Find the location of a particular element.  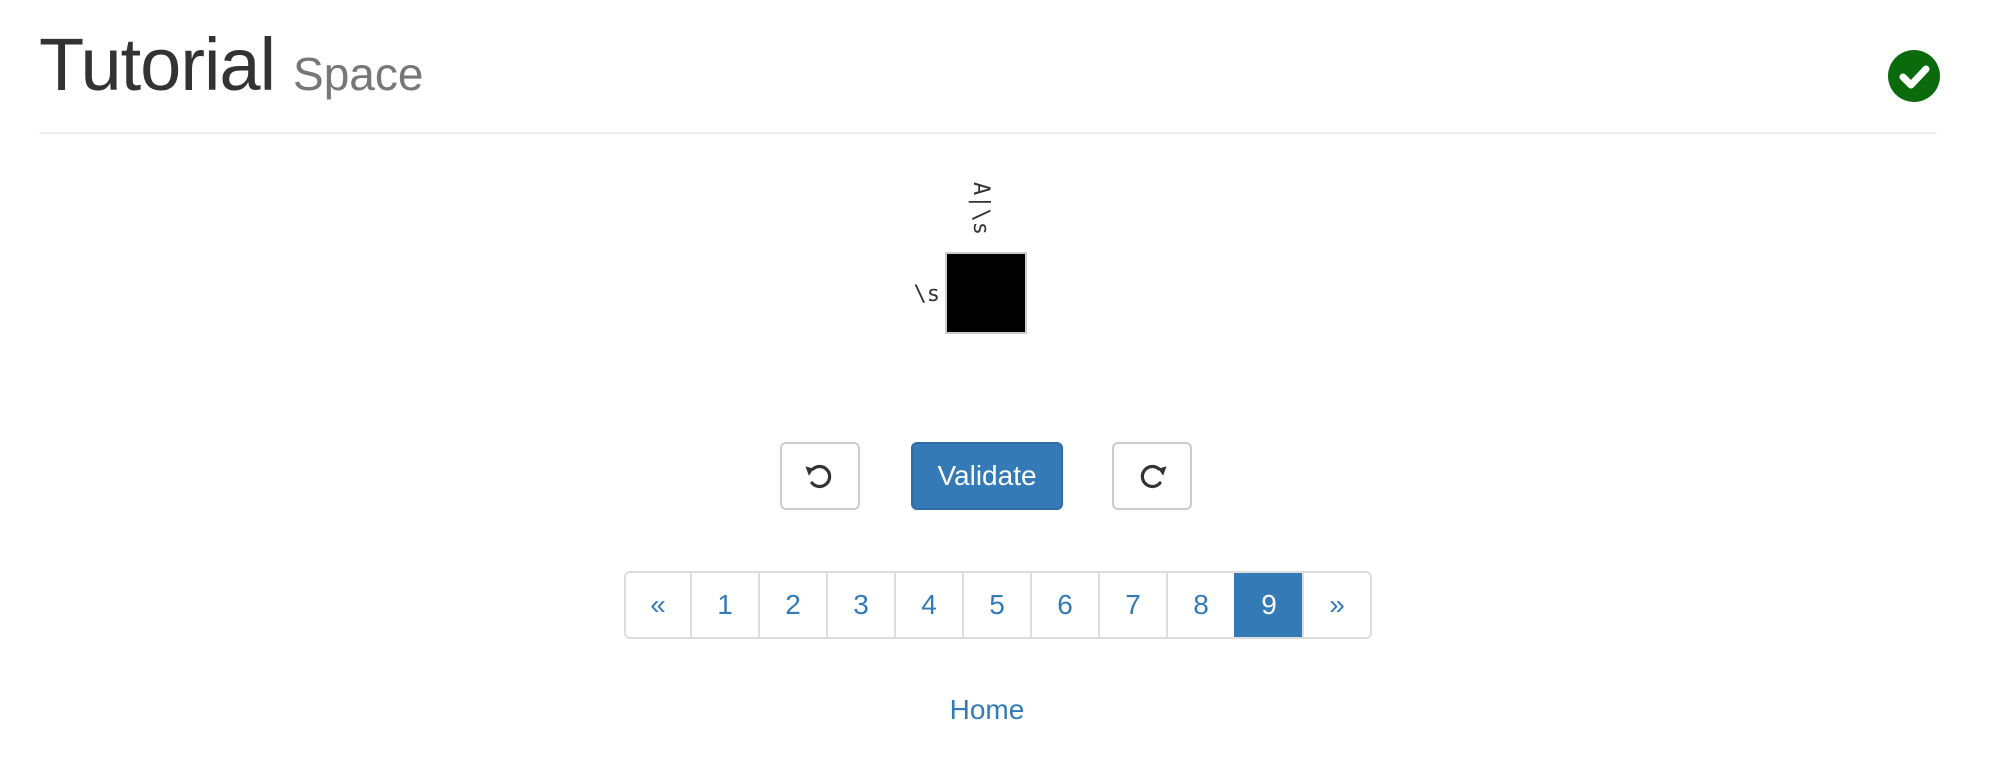

pagination-page-2: 2 is located at coordinates (792, 605).